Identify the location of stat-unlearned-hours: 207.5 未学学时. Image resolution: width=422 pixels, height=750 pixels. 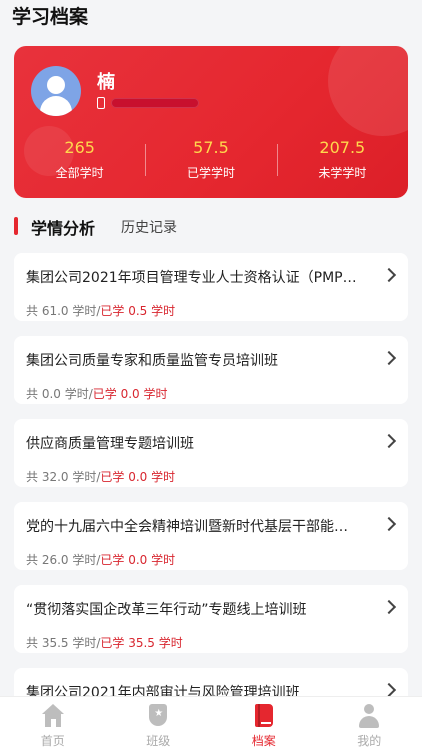
(342, 159).